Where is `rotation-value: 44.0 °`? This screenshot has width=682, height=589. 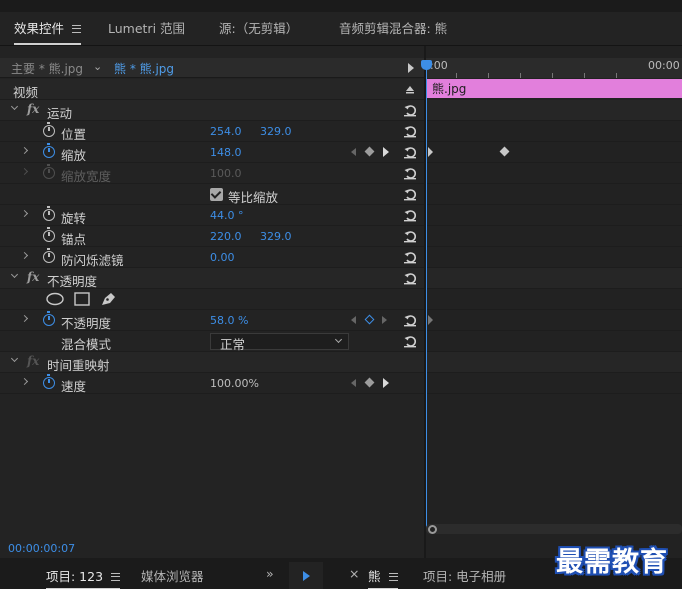 rotation-value: 44.0 ° is located at coordinates (227, 215).